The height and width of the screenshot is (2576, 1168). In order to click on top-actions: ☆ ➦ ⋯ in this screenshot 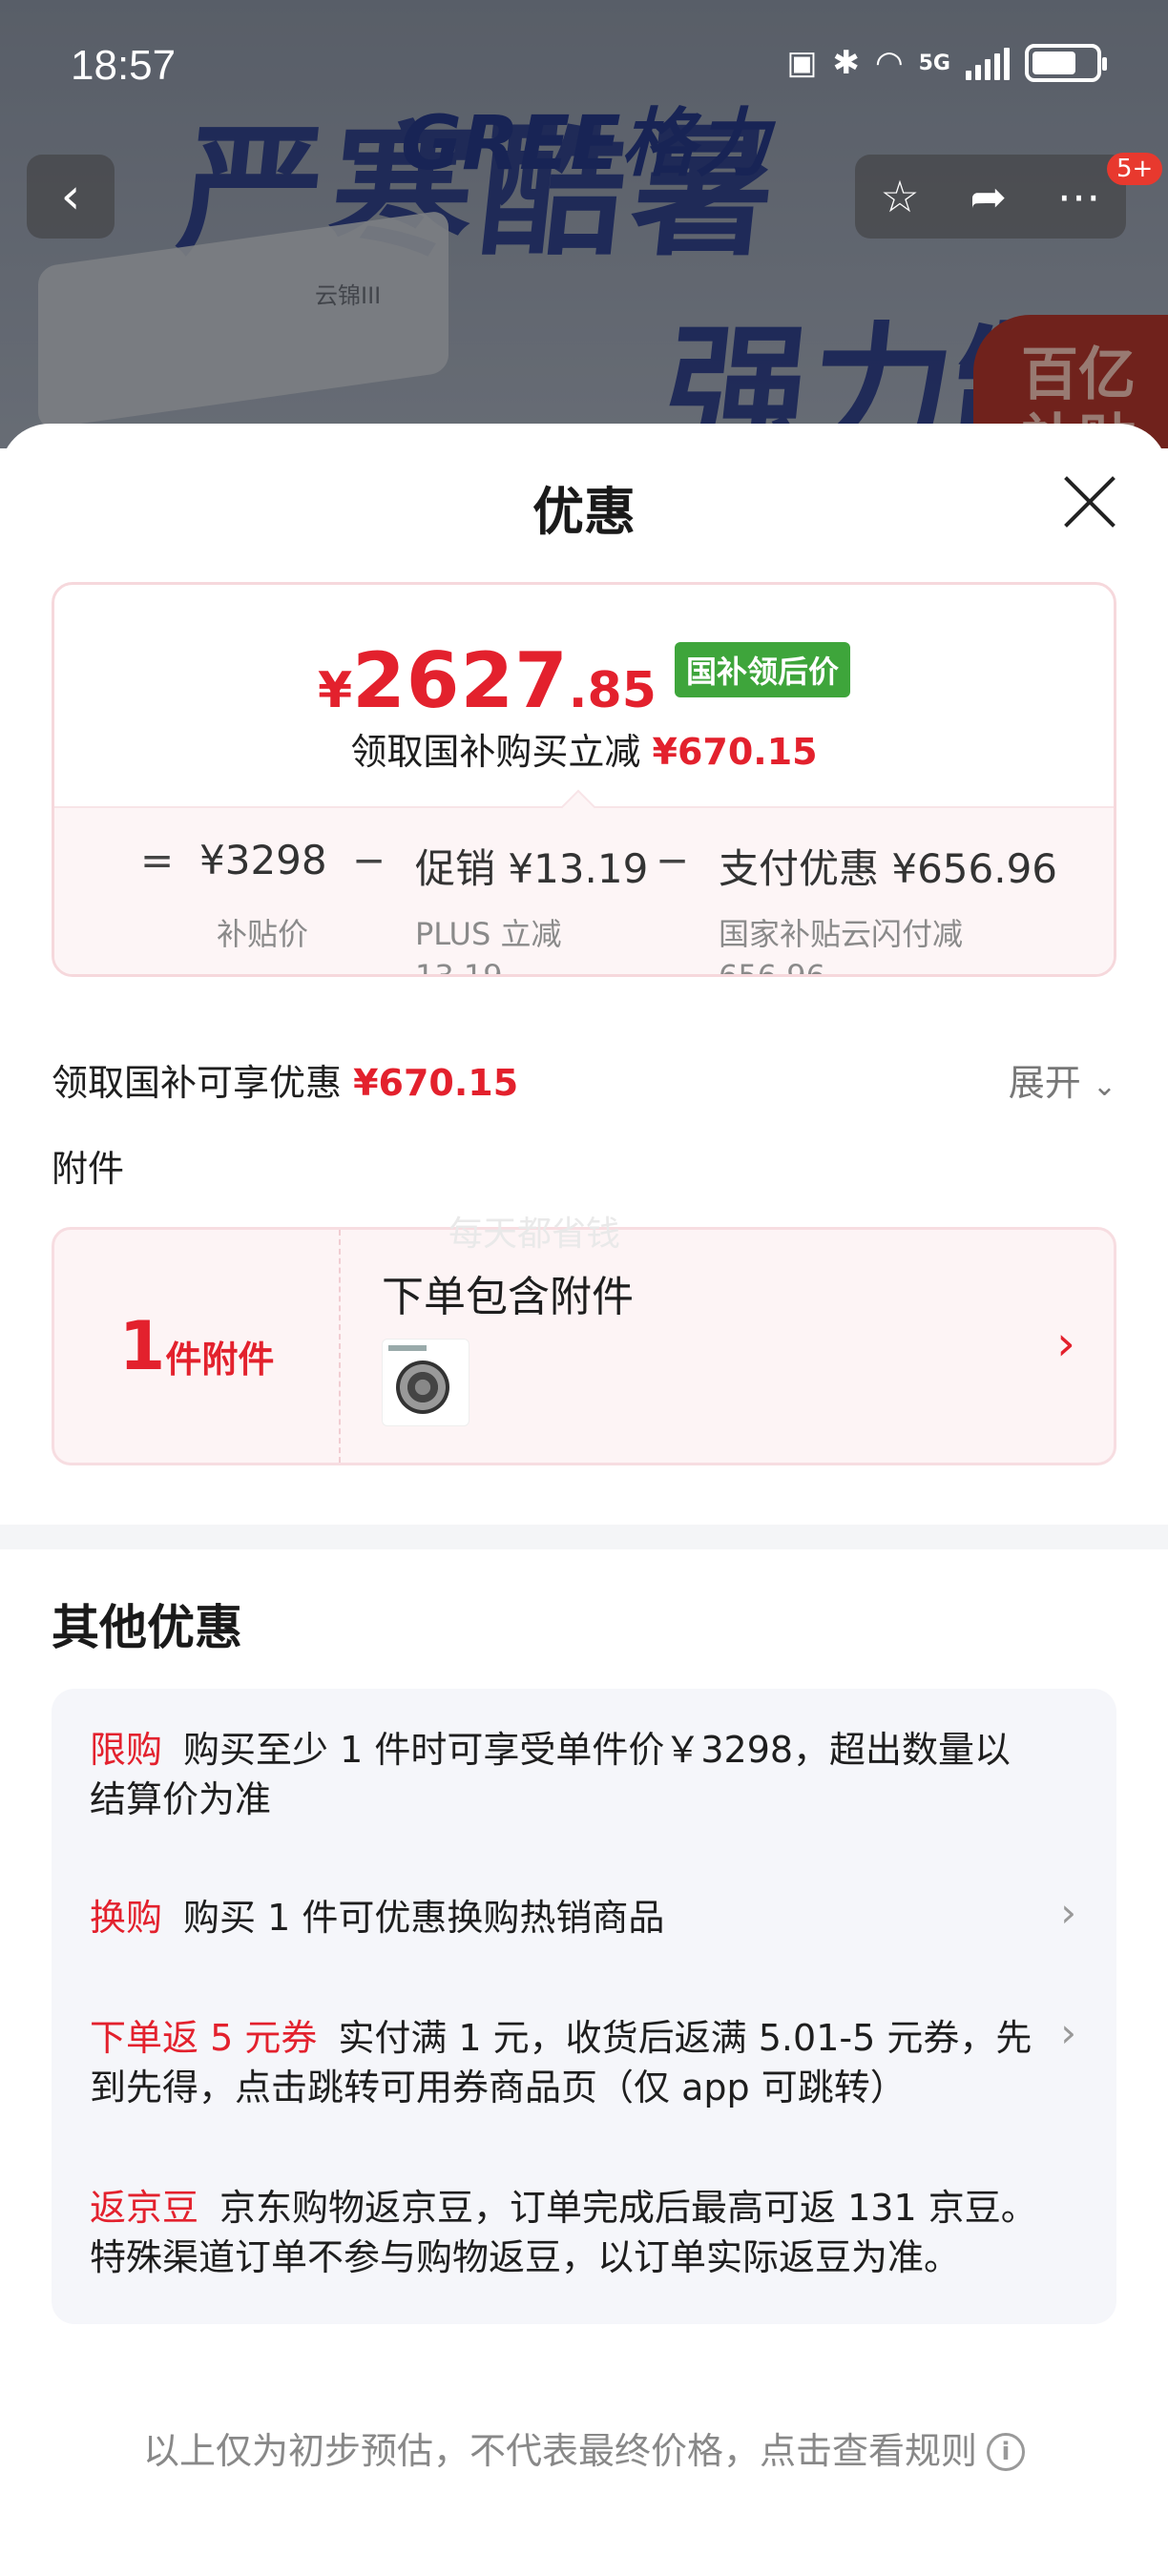, I will do `click(990, 197)`.